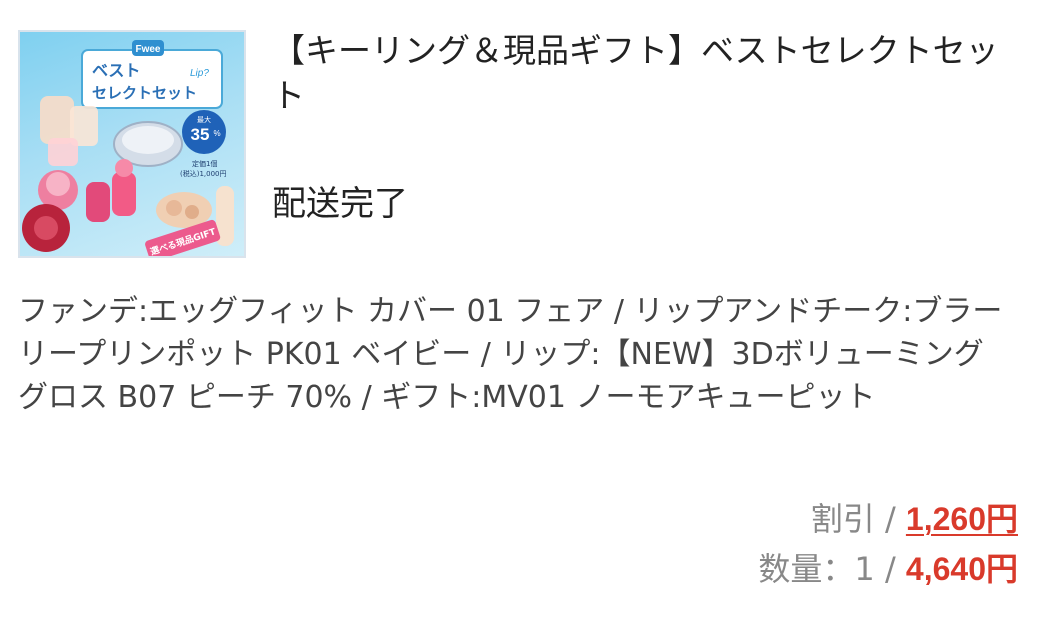 The image size is (1052, 621). I want to click on delivery-status: 配送完了, so click(340, 204).